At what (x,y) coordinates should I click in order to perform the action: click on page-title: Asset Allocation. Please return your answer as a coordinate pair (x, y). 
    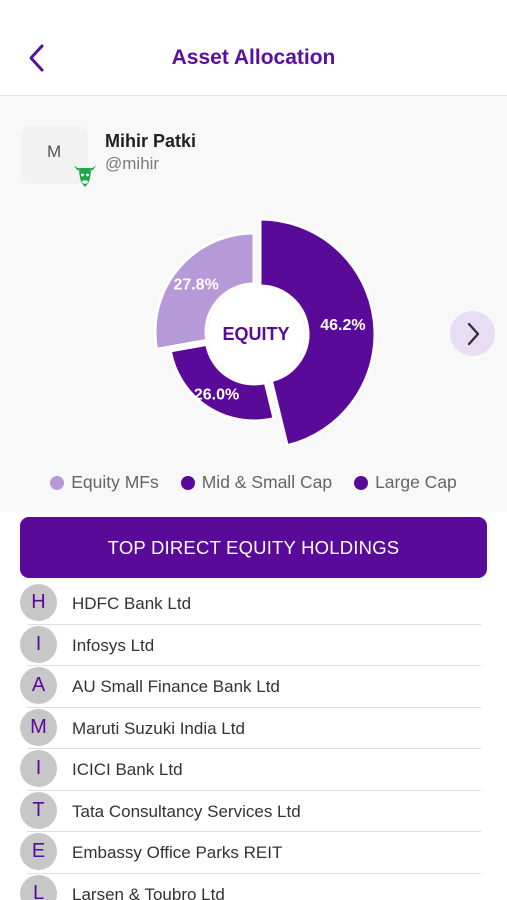
    Looking at the image, I should click on (253, 57).